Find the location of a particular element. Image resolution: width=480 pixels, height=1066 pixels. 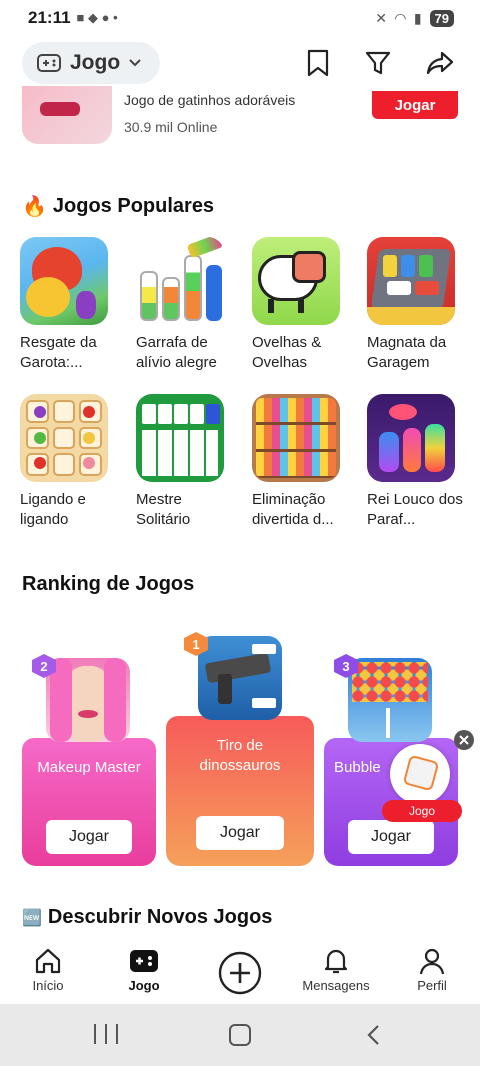

category-label: Jogo is located at coordinates (95, 62).